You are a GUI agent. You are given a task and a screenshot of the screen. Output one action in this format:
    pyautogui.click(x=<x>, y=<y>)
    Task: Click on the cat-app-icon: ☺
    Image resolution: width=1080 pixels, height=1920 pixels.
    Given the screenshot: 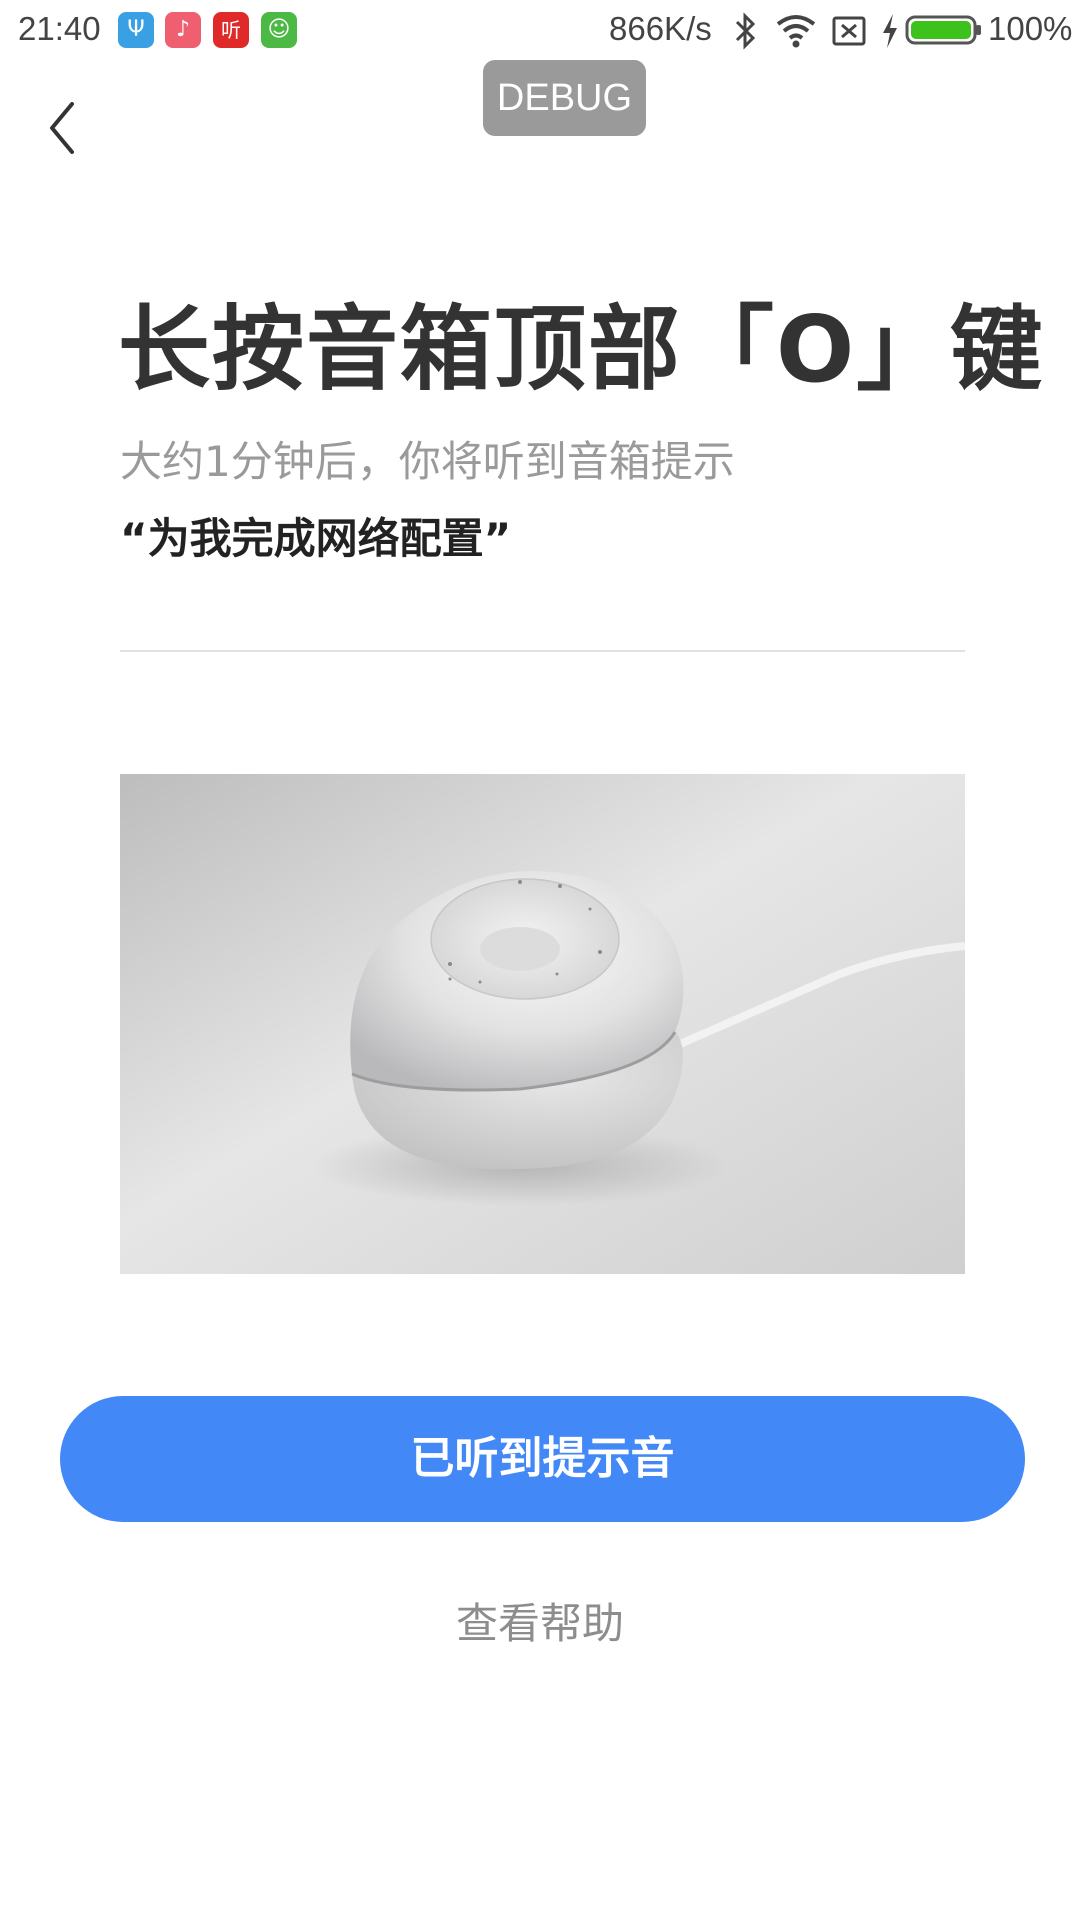 What is the action you would take?
    pyautogui.click(x=279, y=30)
    